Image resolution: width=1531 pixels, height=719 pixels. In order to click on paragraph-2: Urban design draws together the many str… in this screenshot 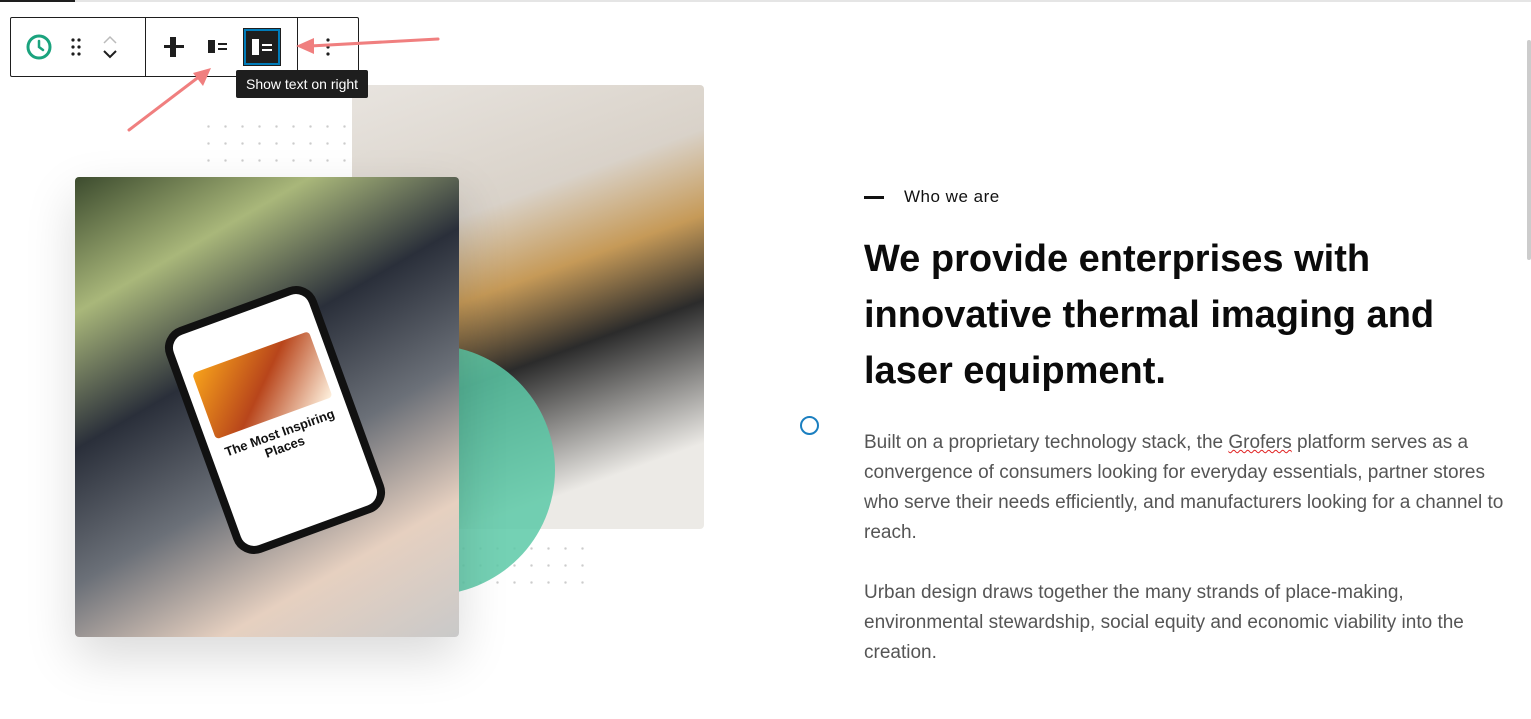, I will do `click(1189, 623)`.